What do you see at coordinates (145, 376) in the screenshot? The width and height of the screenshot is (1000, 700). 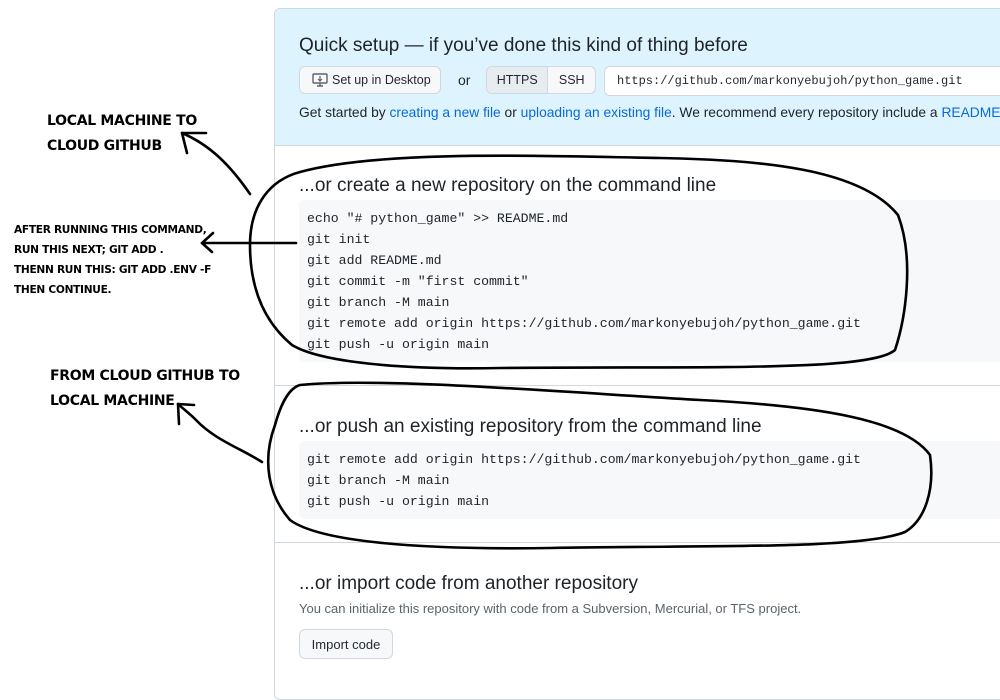 I see `annotation-line: From cloud github to` at bounding box center [145, 376].